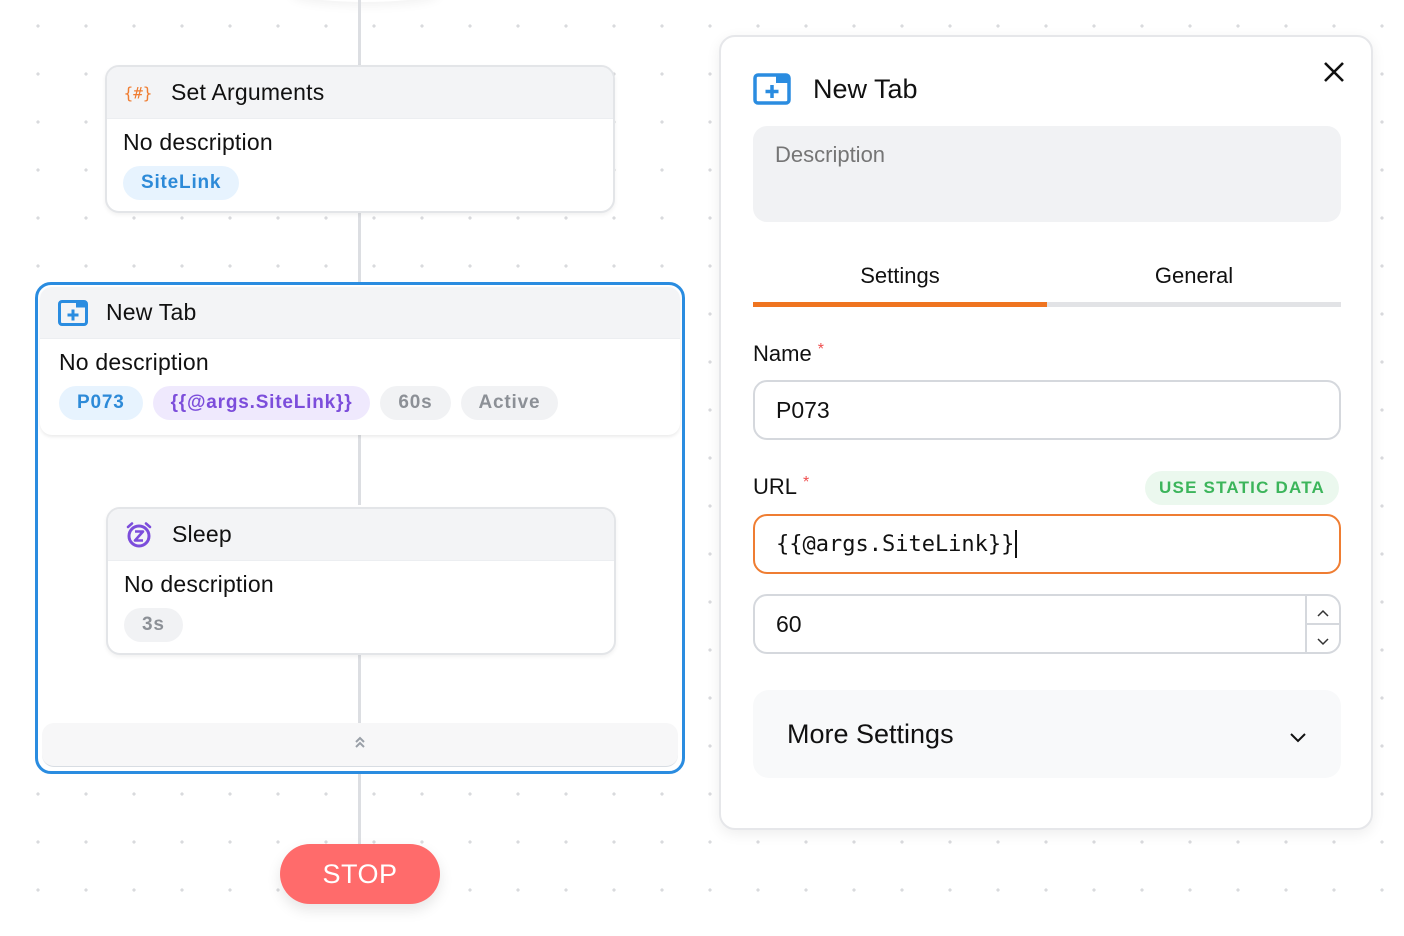  I want to click on more-settings-label: More Settings, so click(870, 733).